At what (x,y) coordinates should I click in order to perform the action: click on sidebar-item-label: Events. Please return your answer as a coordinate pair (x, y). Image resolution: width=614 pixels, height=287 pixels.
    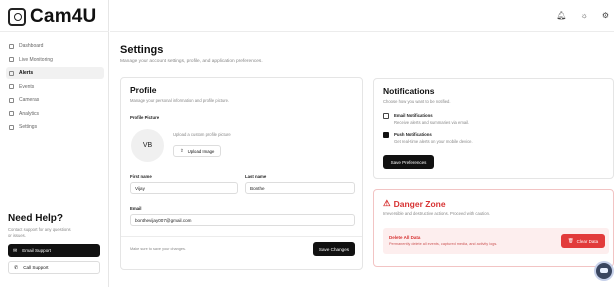
    Looking at the image, I should click on (27, 86).